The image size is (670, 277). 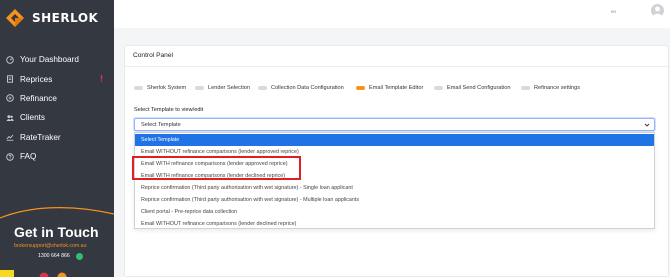 I want to click on sidebar-item-label: Refinance, so click(x=38, y=98).